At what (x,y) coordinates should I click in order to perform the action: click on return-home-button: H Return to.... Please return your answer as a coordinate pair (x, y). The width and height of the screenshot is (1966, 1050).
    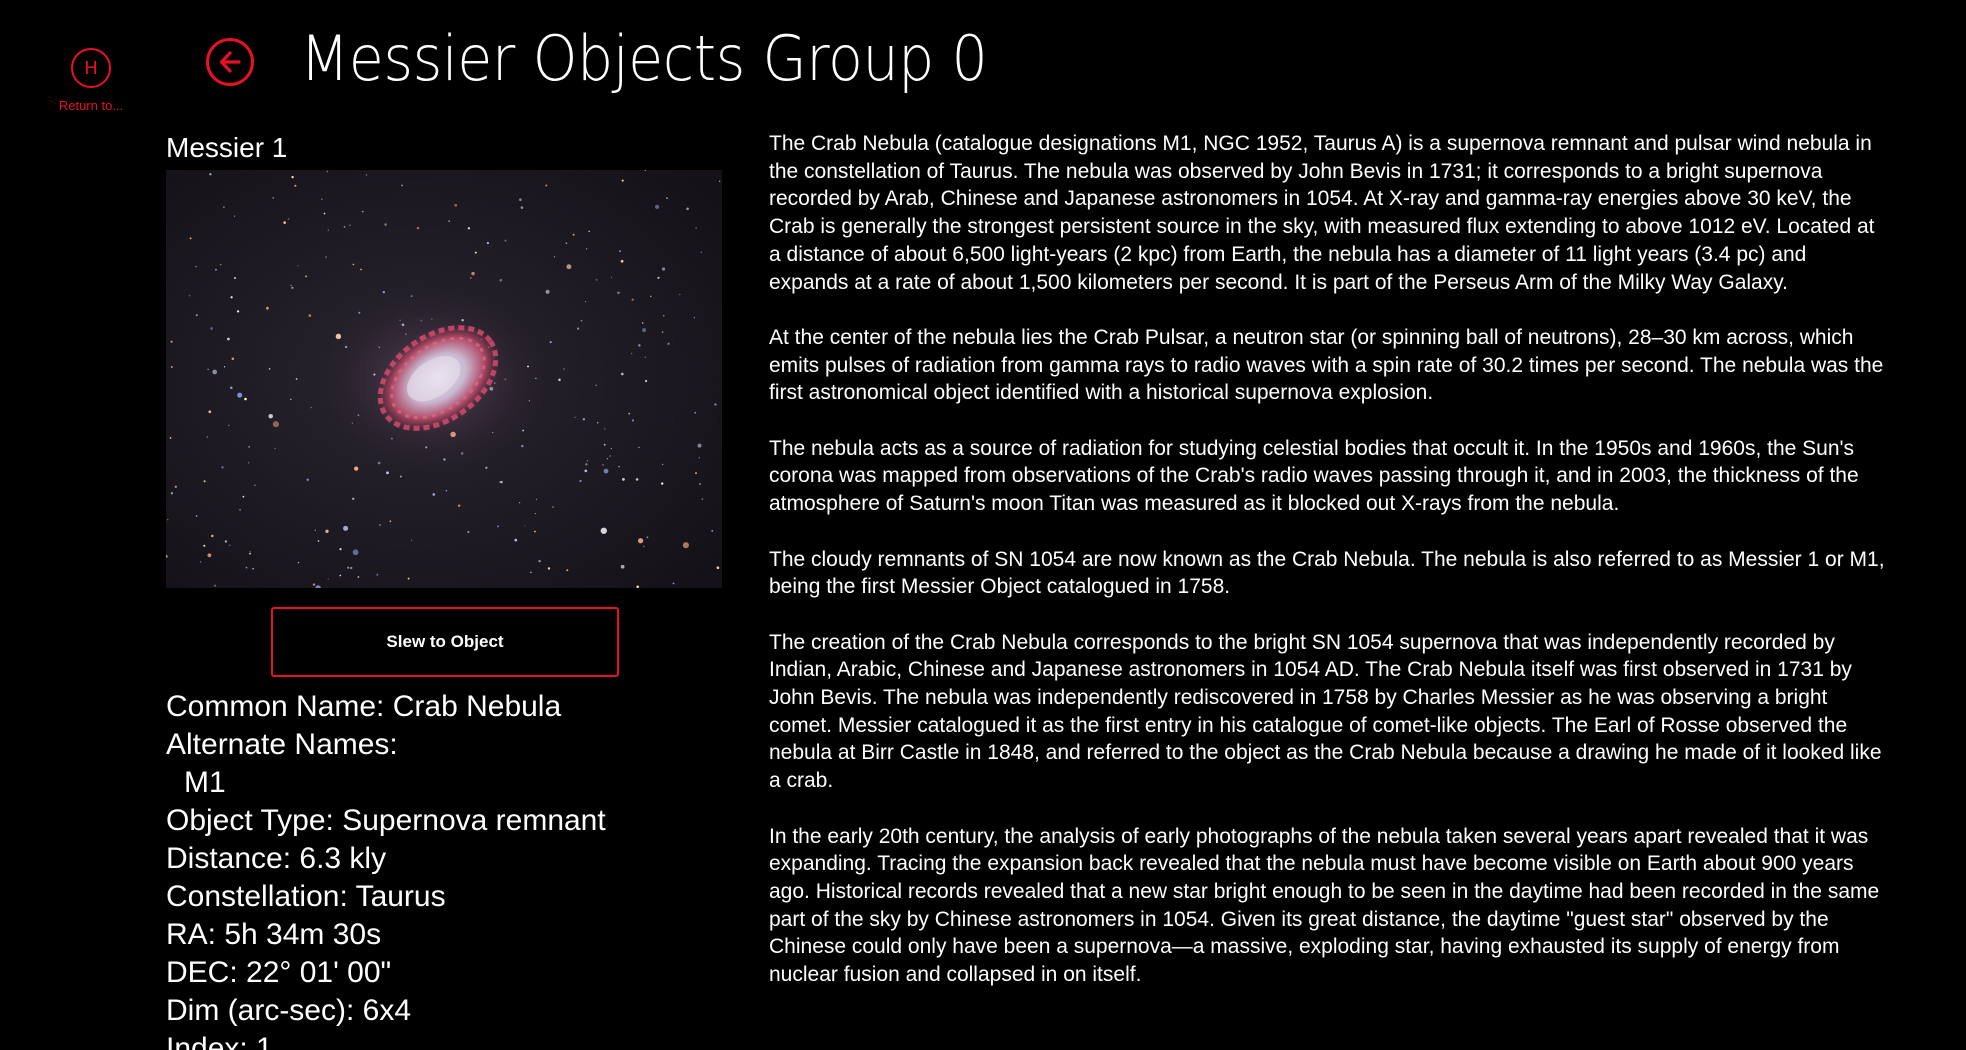
    Looking at the image, I should click on (91, 80).